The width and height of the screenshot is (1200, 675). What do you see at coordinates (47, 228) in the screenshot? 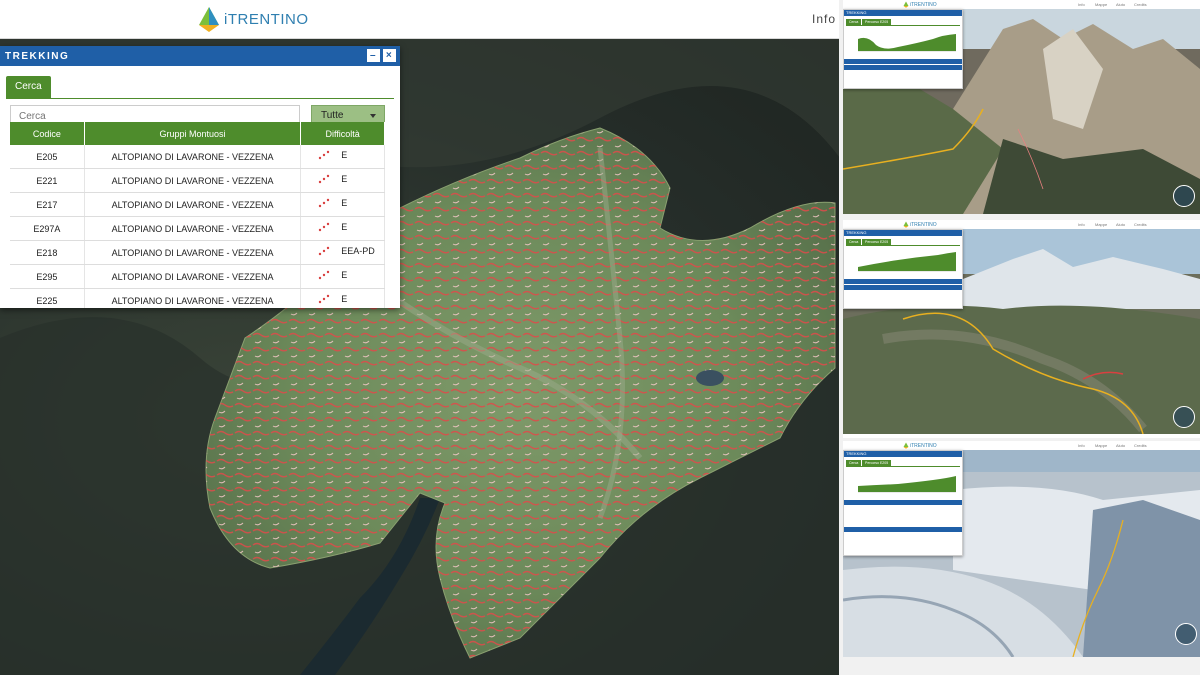
I see `cell-code: E297A` at bounding box center [47, 228].